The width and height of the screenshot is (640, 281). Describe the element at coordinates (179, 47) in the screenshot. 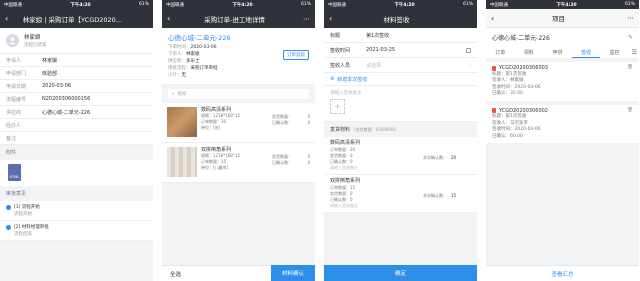

I see `meta-label: 下单时间：` at that location.